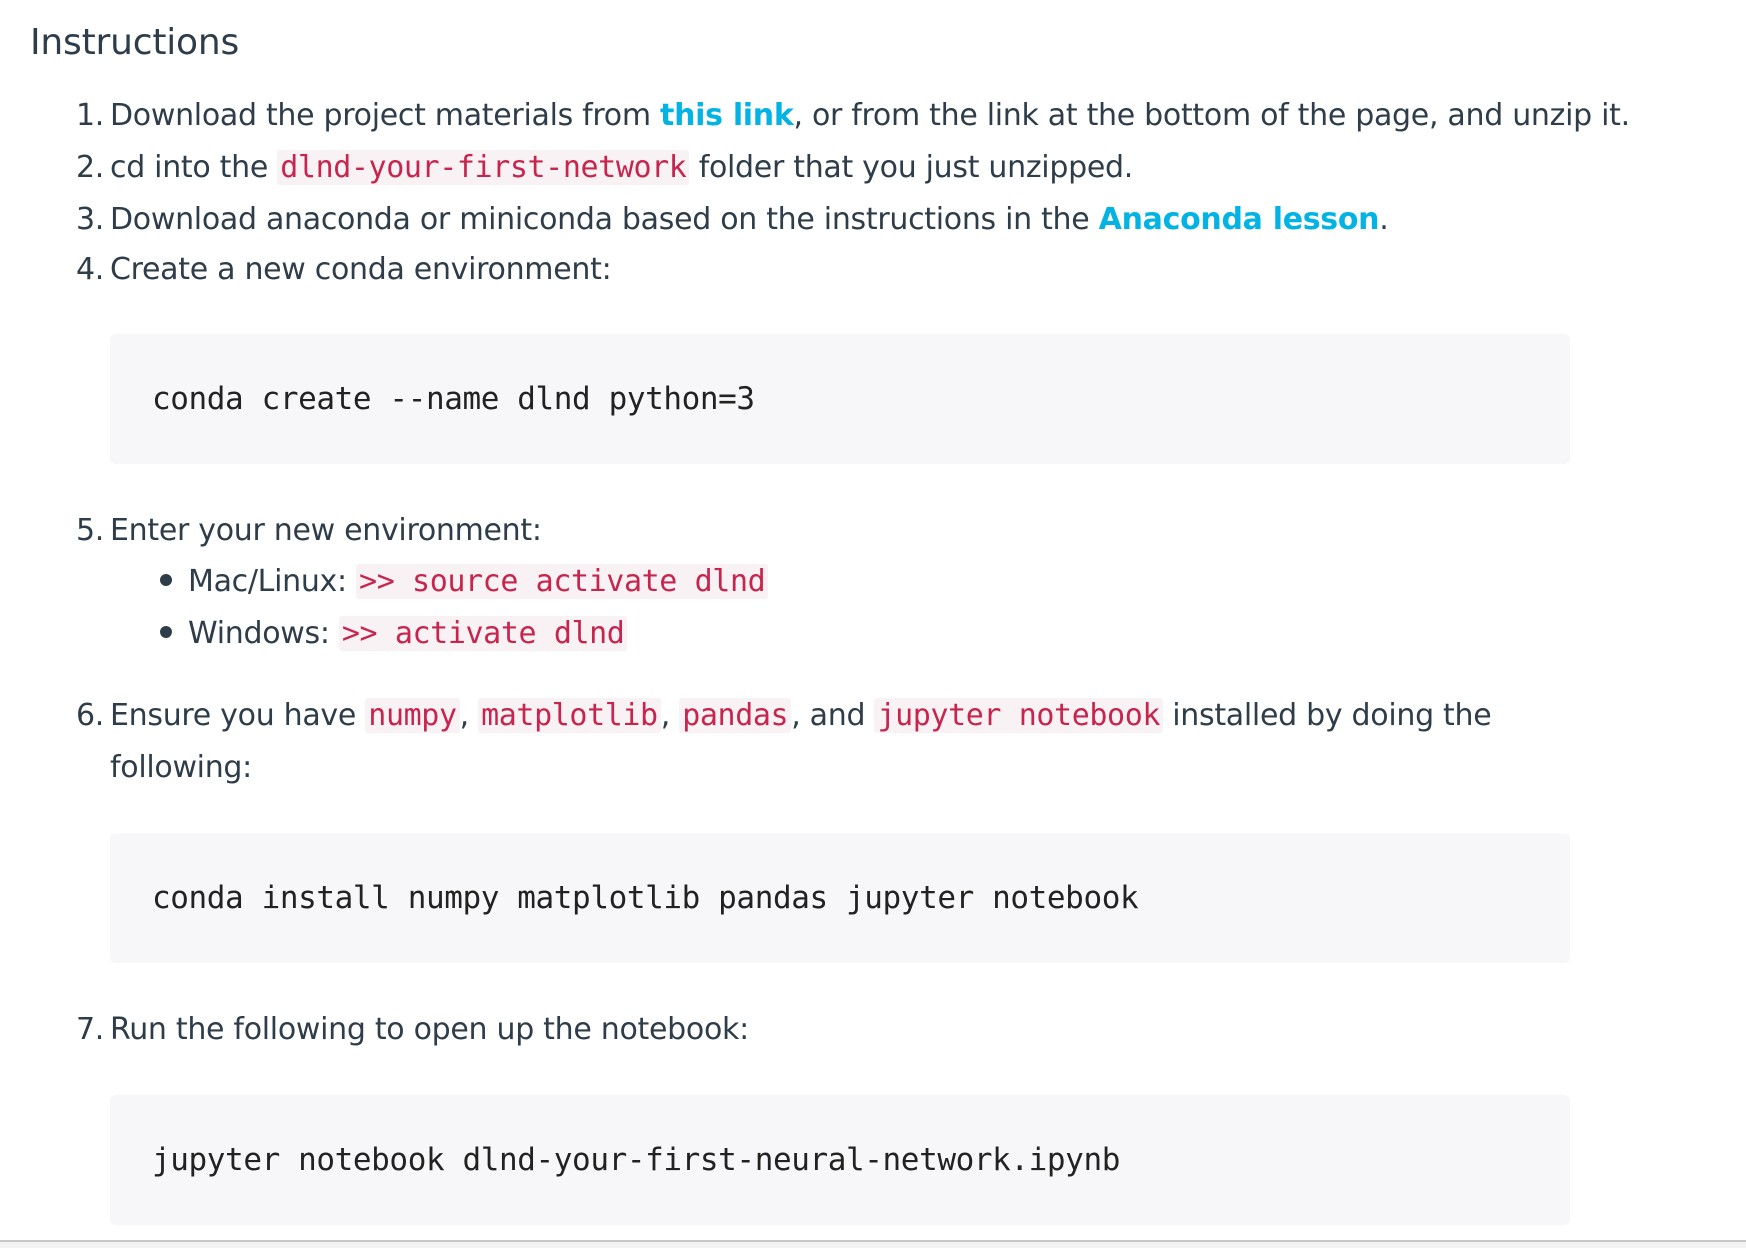  What do you see at coordinates (385, 115) in the screenshot?
I see `step-text: Download the project materials from` at bounding box center [385, 115].